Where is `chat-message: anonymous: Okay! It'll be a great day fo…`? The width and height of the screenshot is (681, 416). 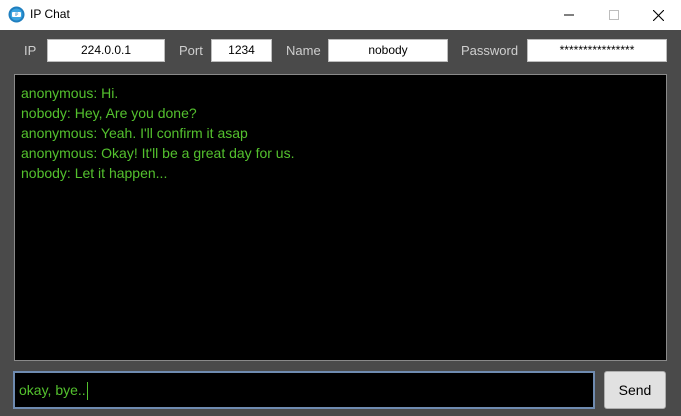 chat-message: anonymous: Okay! It'll be a great day fo… is located at coordinates (158, 153).